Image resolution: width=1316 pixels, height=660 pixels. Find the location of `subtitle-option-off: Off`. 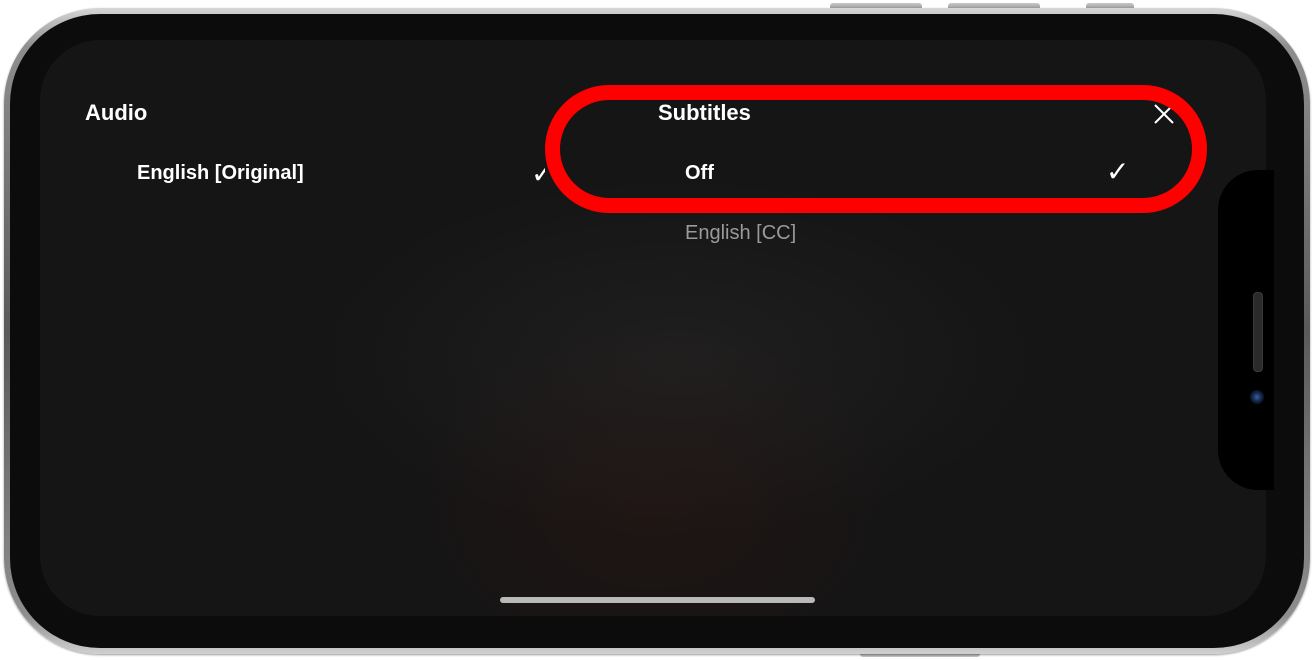

subtitle-option-off: Off is located at coordinates (699, 173).